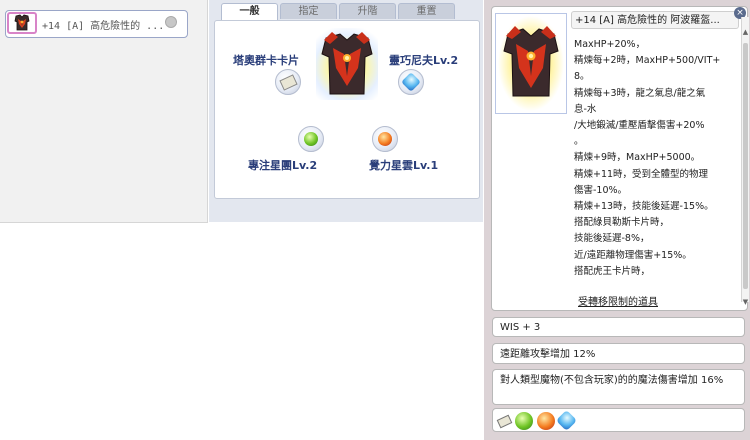 Image resolution: width=750 pixels, height=440 pixels. I want to click on item-image, so click(531, 63).